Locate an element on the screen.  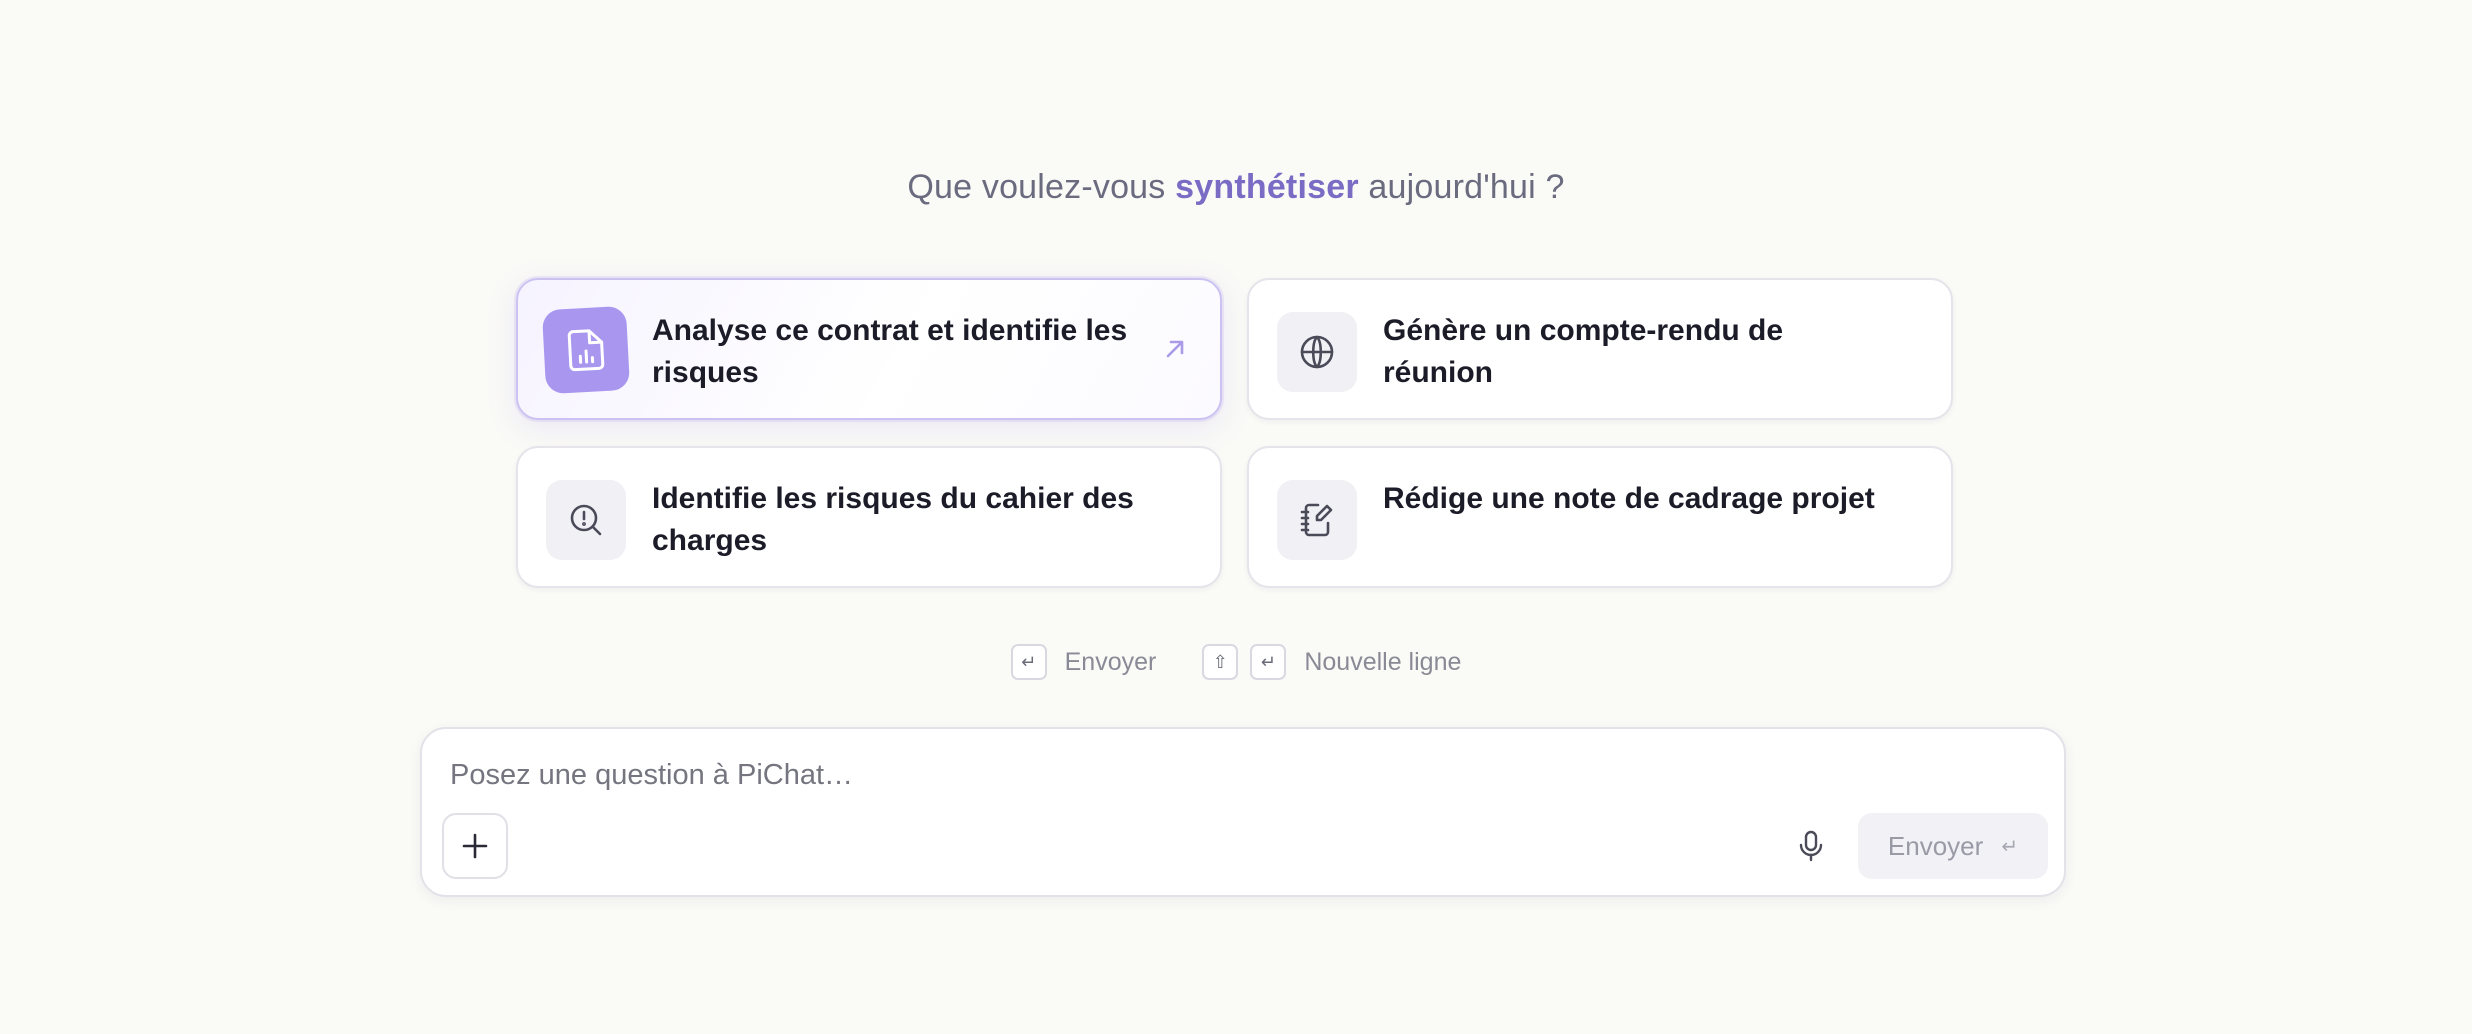
send-hint: ↵ Envoyer is located at coordinates (1083, 662).